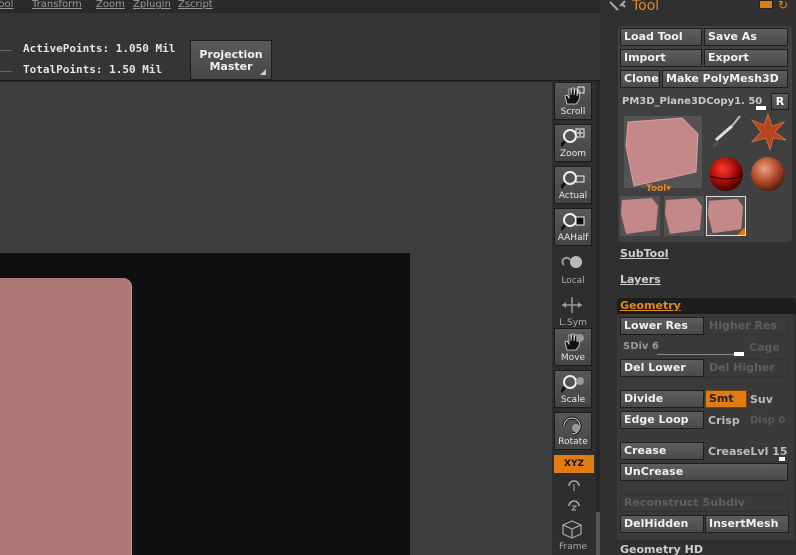 The height and width of the screenshot is (555, 796). I want to click on menu-transform: Transform, so click(57, 5).